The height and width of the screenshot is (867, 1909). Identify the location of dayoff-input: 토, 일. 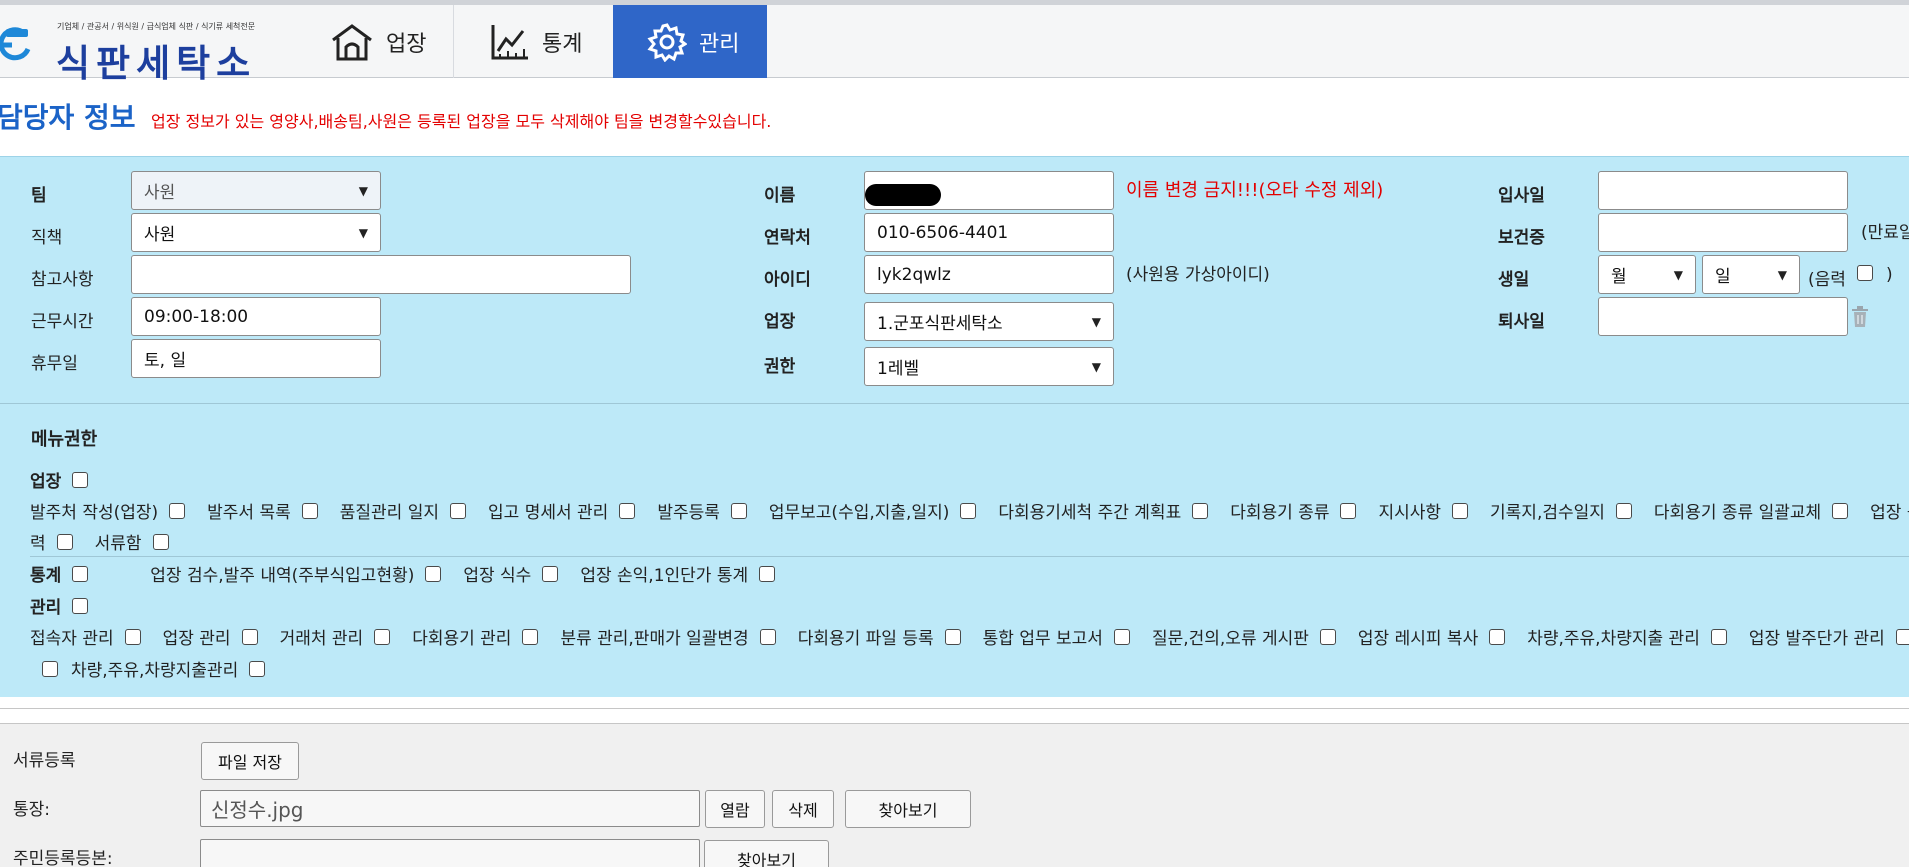
(256, 358).